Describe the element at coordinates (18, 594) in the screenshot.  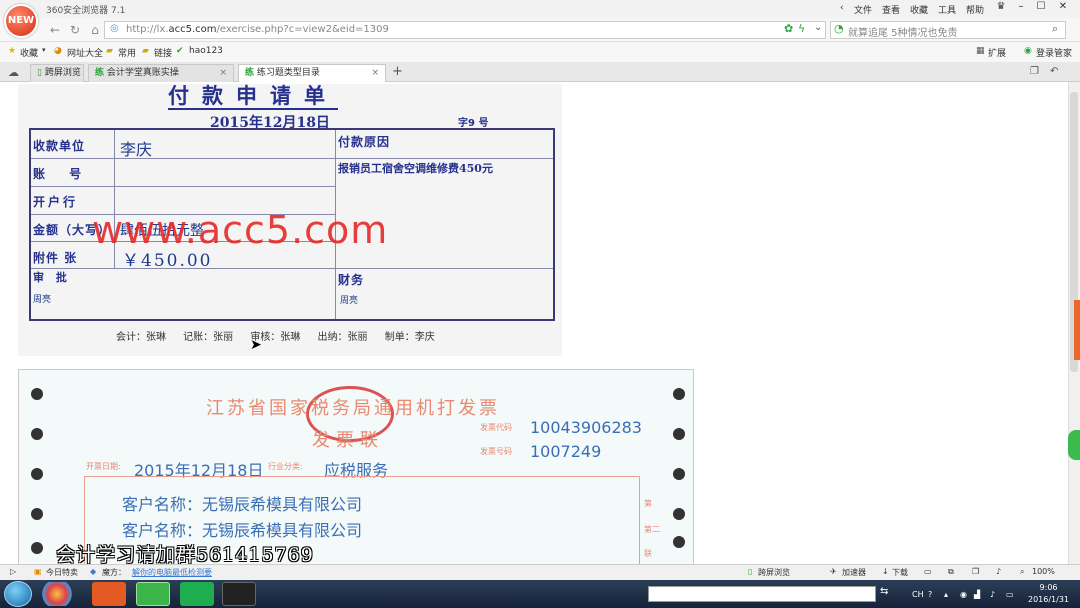
I see `start-button` at that location.